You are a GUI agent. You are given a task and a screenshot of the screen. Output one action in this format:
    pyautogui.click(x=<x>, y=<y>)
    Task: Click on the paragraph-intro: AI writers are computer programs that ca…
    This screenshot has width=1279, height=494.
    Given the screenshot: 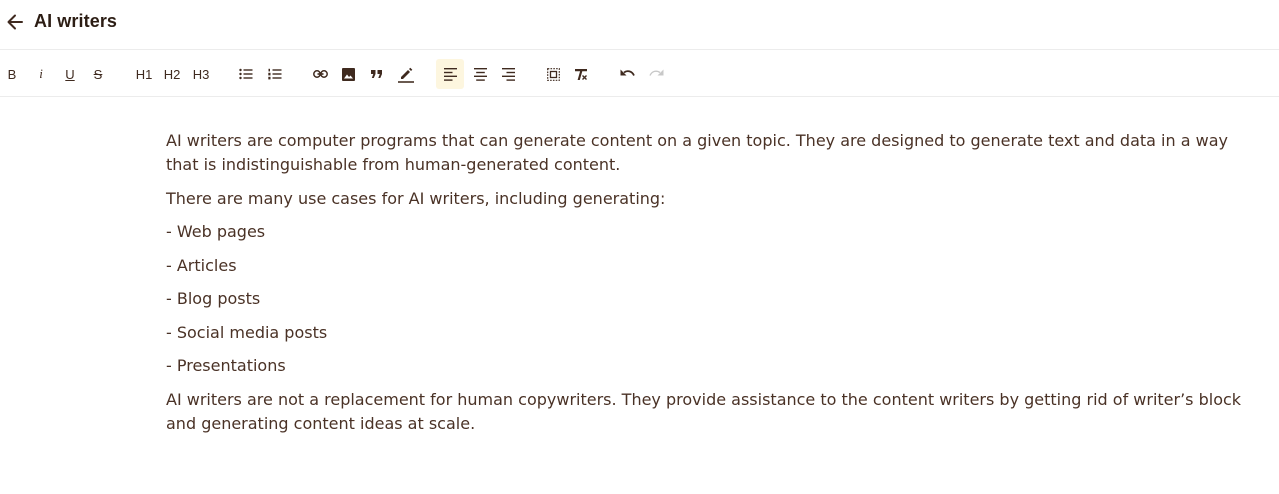 What is the action you would take?
    pyautogui.click(x=697, y=152)
    